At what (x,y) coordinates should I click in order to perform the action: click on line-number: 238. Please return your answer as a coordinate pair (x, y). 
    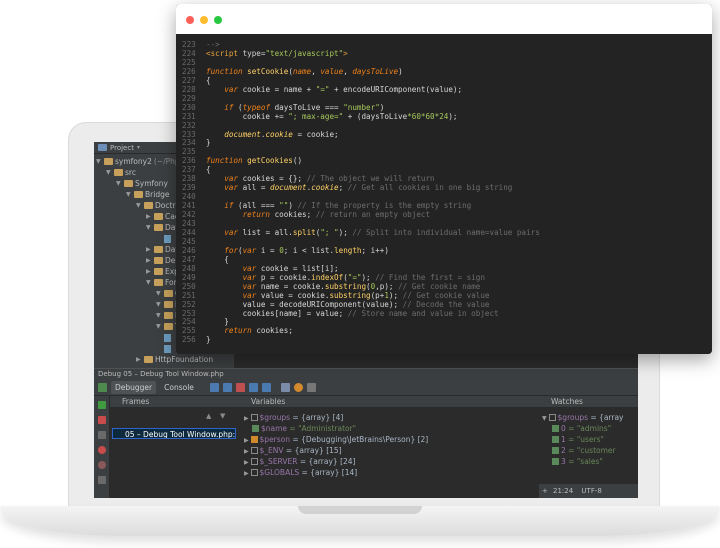
    Looking at the image, I should click on (189, 179).